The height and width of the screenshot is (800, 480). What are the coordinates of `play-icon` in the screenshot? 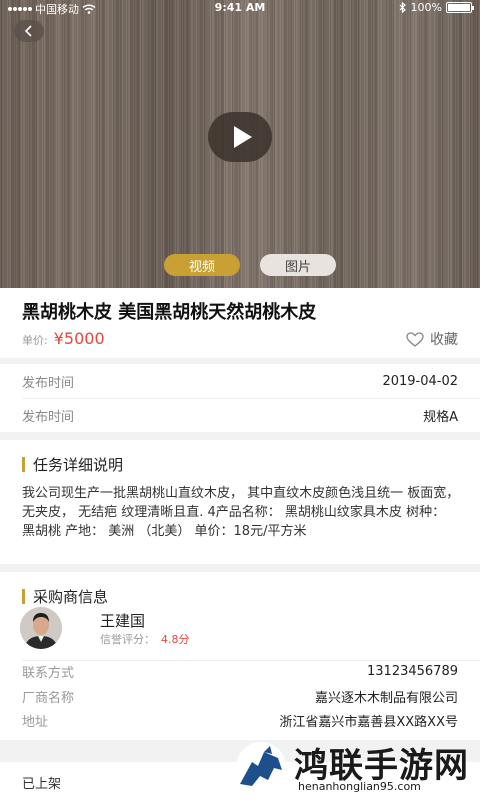 It's located at (242, 137).